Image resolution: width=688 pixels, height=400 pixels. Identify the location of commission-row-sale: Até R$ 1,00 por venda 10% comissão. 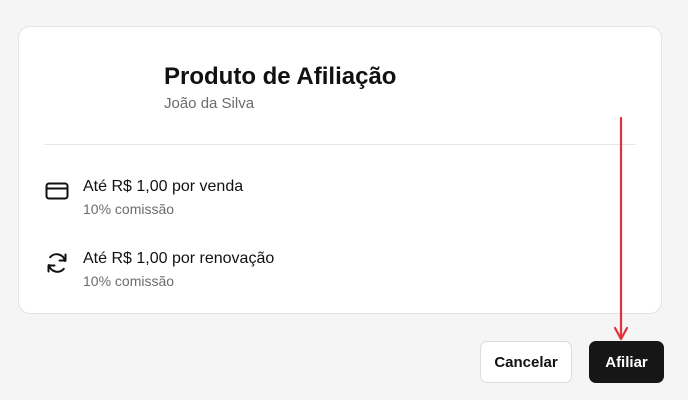
(324, 199).